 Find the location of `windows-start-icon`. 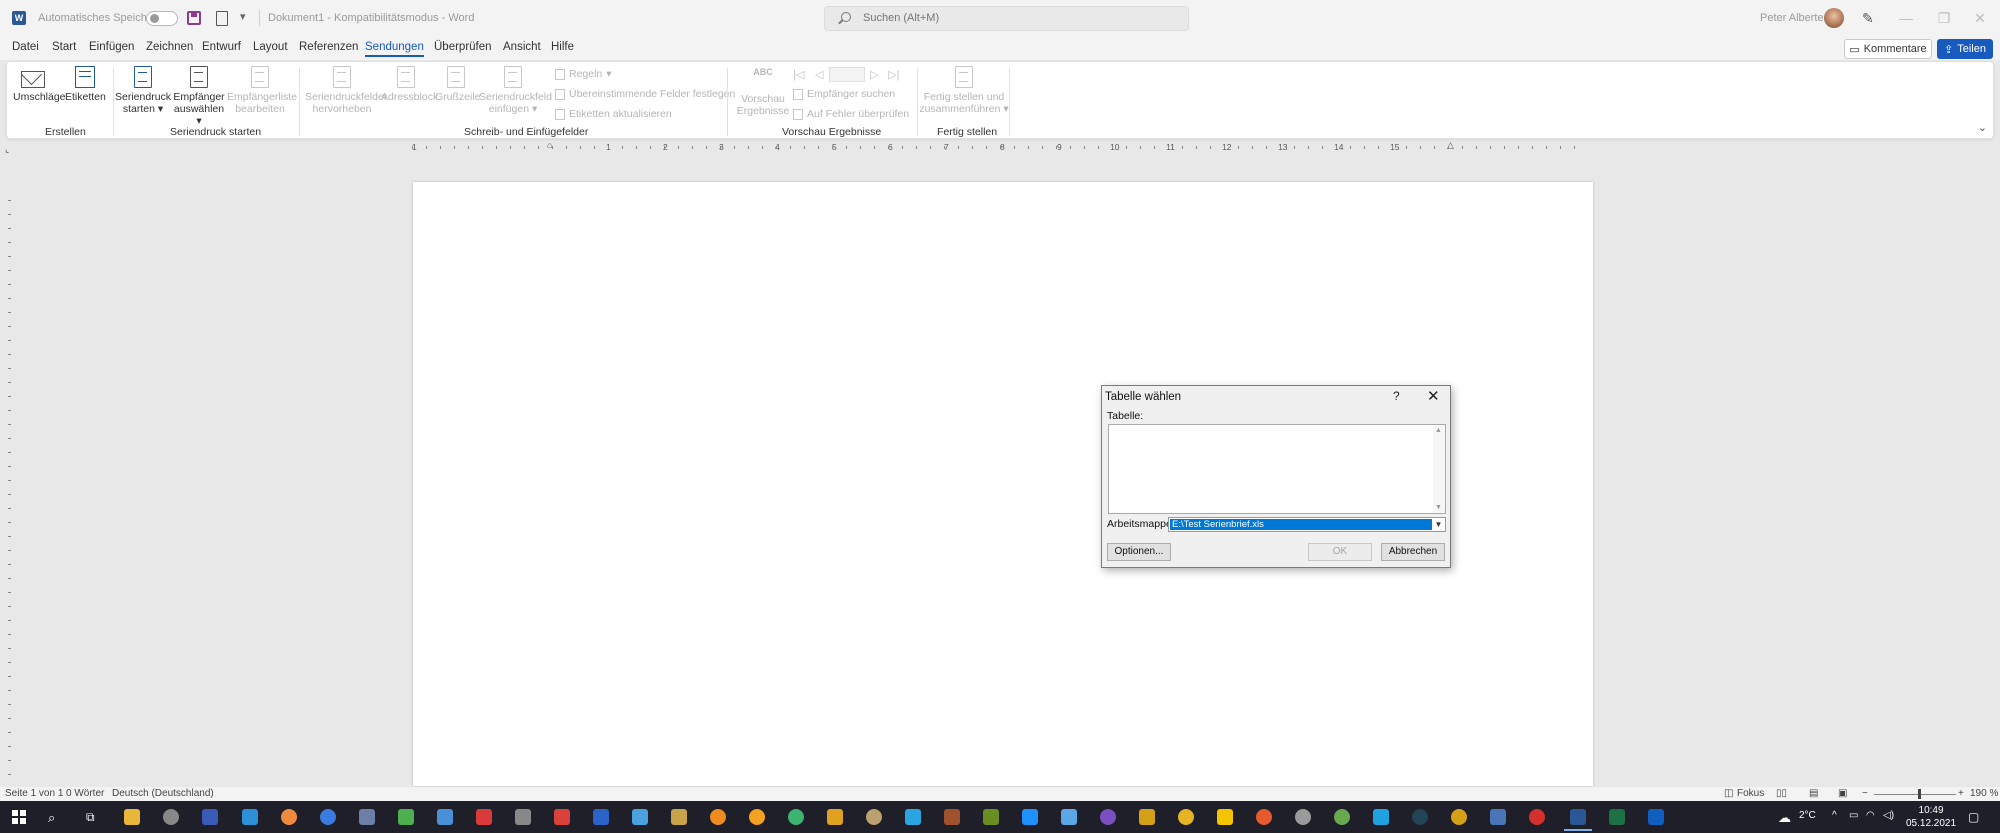

windows-start-icon is located at coordinates (19, 817).